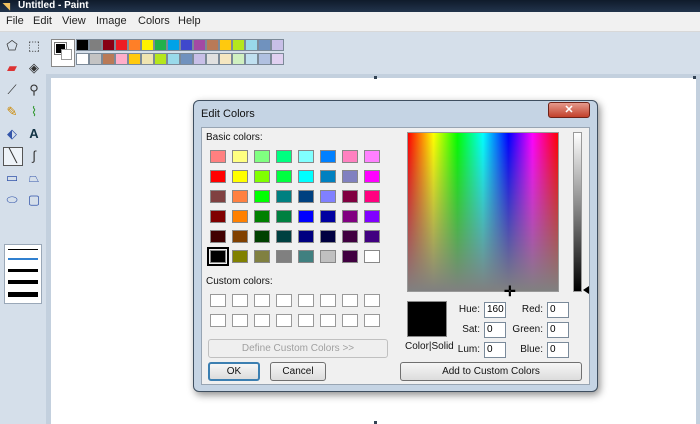 The width and height of the screenshot is (700, 424). Describe the element at coordinates (42, 21) in the screenshot. I see `menu-edit: Edit` at that location.